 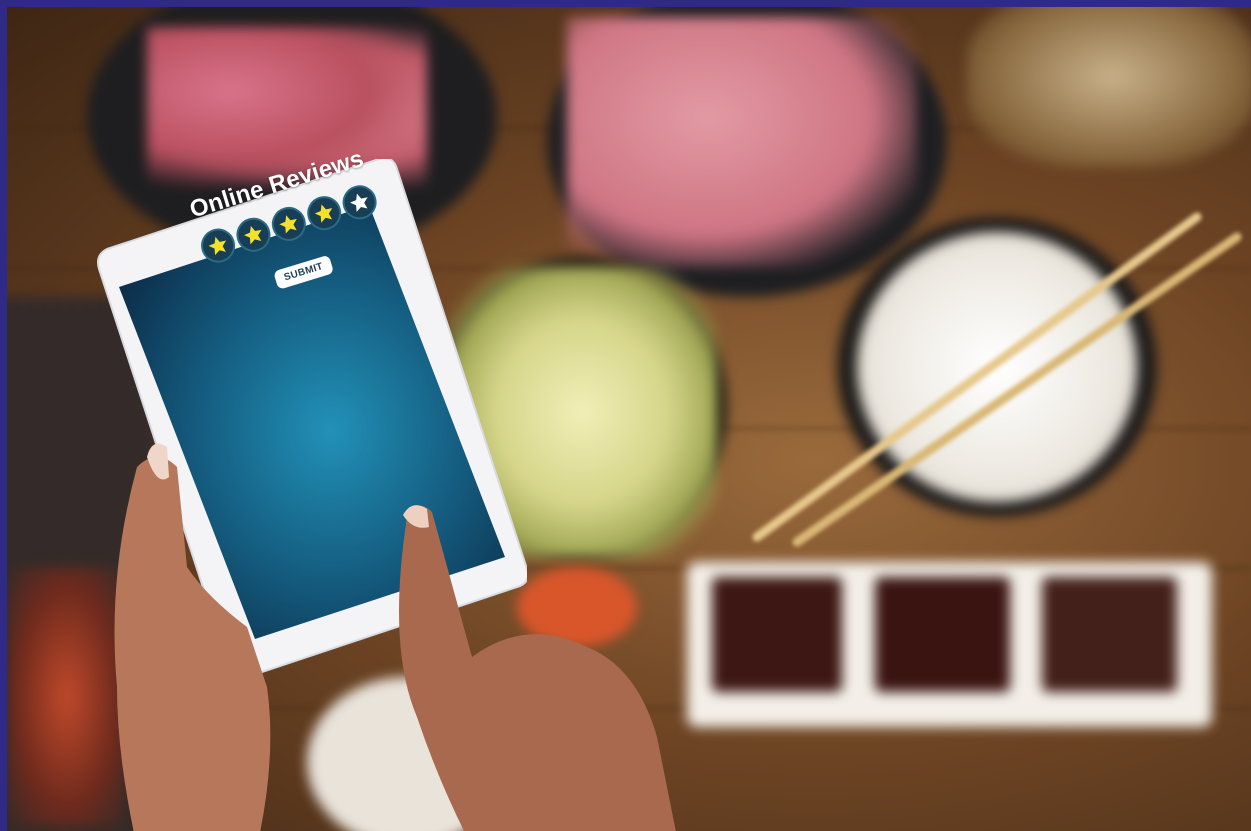 What do you see at coordinates (304, 272) in the screenshot?
I see `submit-button: SUBMIT` at bounding box center [304, 272].